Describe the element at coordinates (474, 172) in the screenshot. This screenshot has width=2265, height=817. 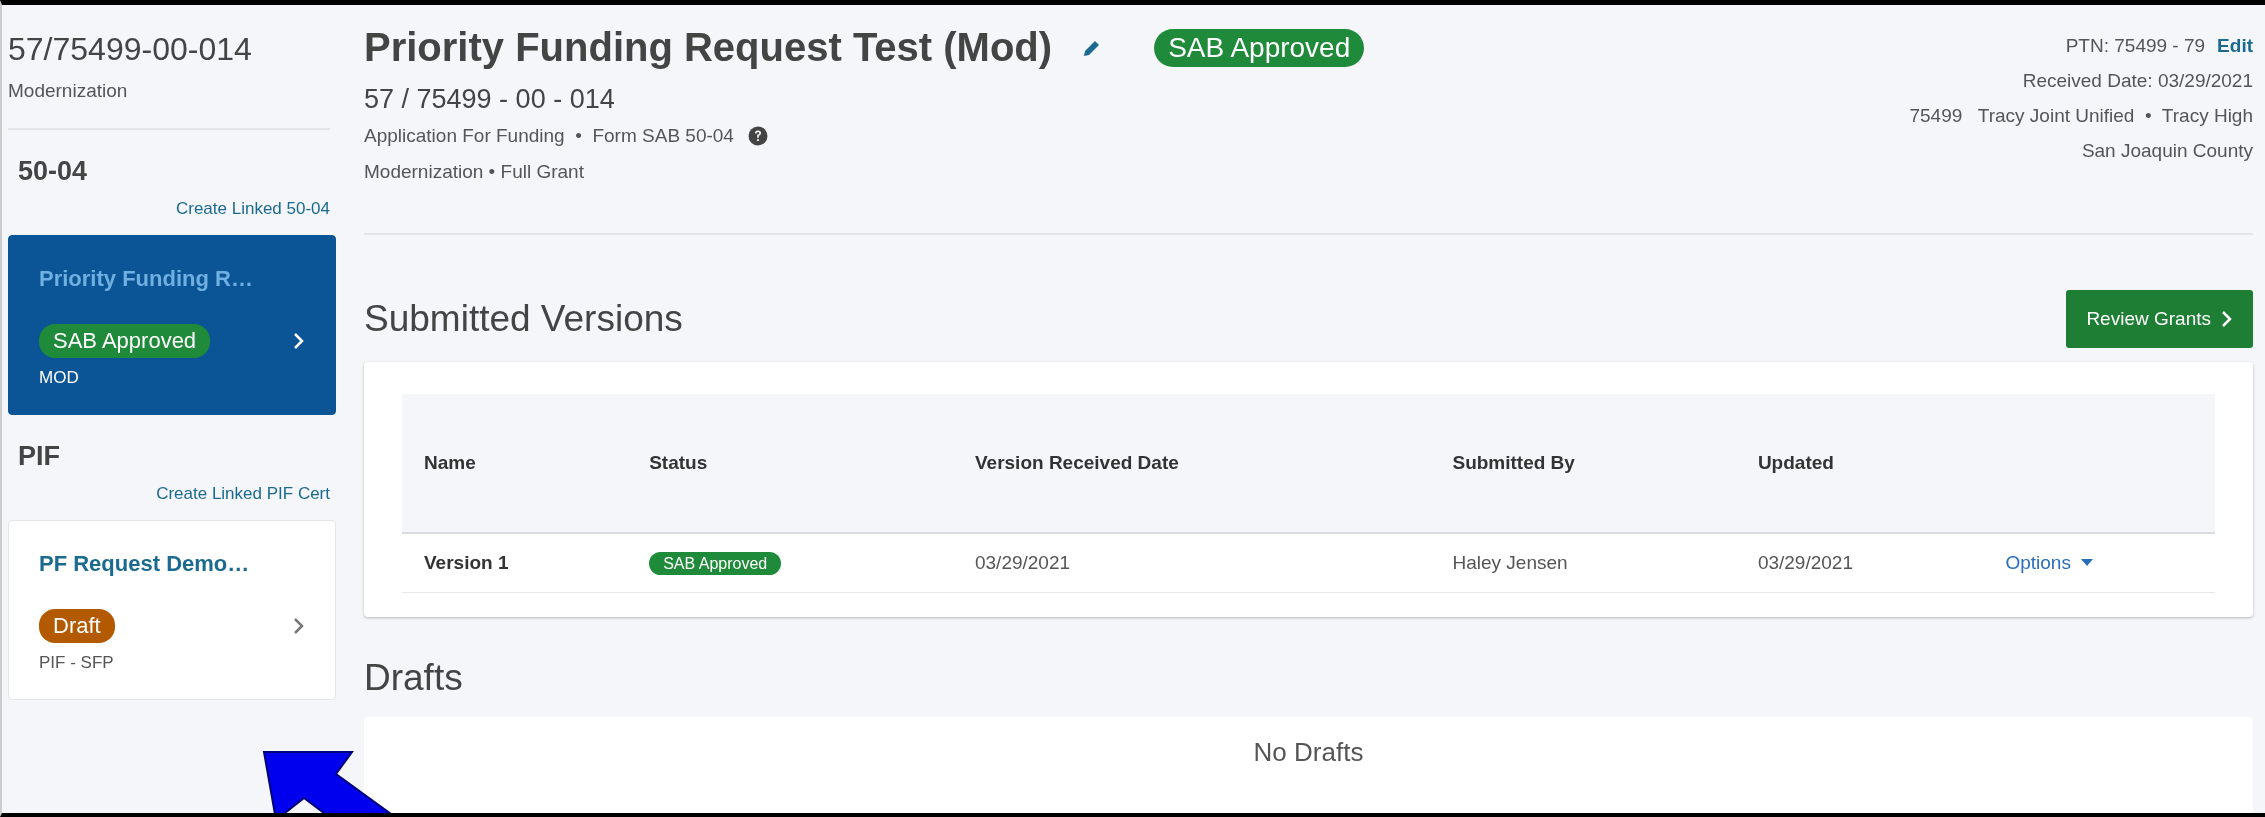
I see `program-type: Modernization • Full Grant` at that location.